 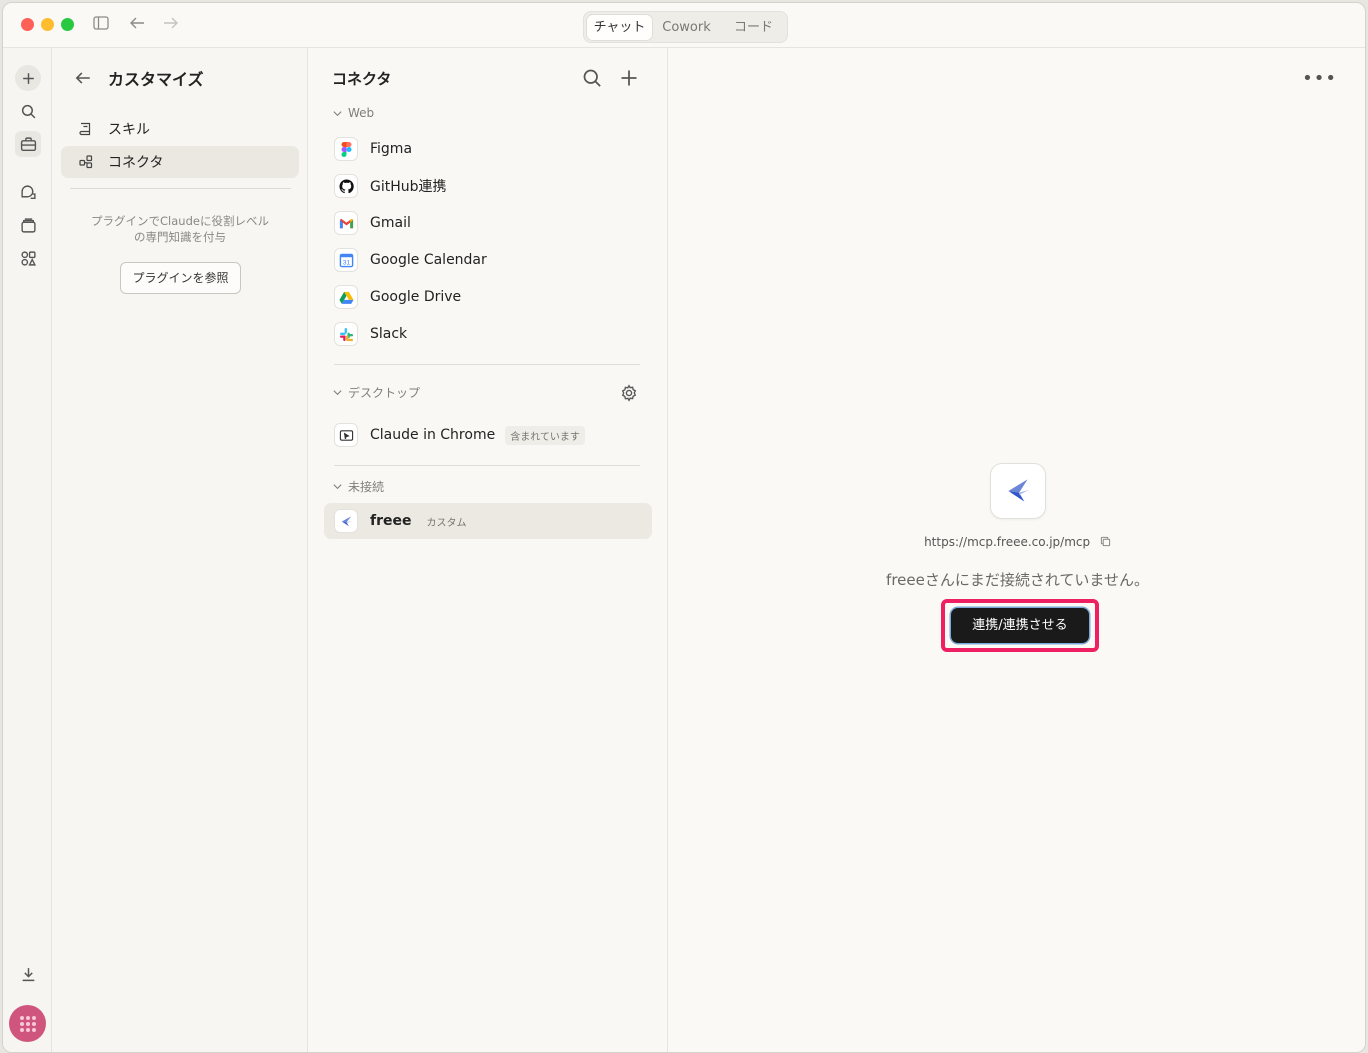 What do you see at coordinates (416, 297) in the screenshot?
I see `connector-label: Google Drive` at bounding box center [416, 297].